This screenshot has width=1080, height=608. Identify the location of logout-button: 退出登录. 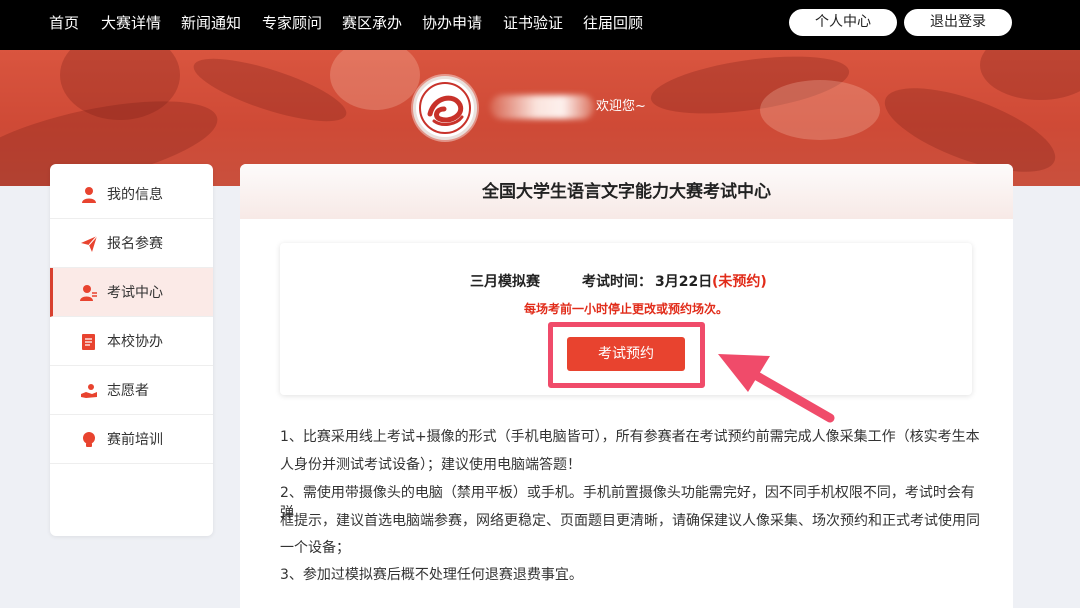
(958, 22).